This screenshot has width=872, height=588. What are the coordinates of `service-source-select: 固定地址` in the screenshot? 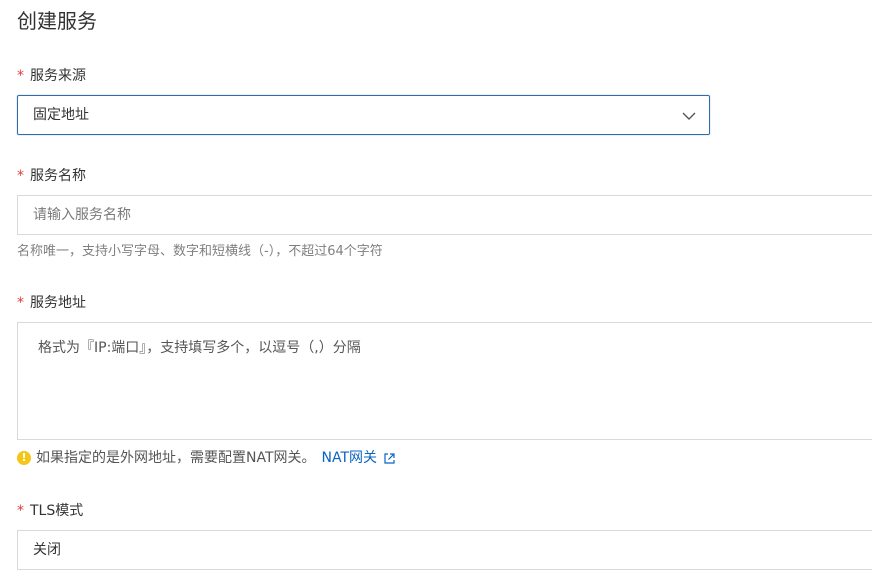 It's located at (363, 115).